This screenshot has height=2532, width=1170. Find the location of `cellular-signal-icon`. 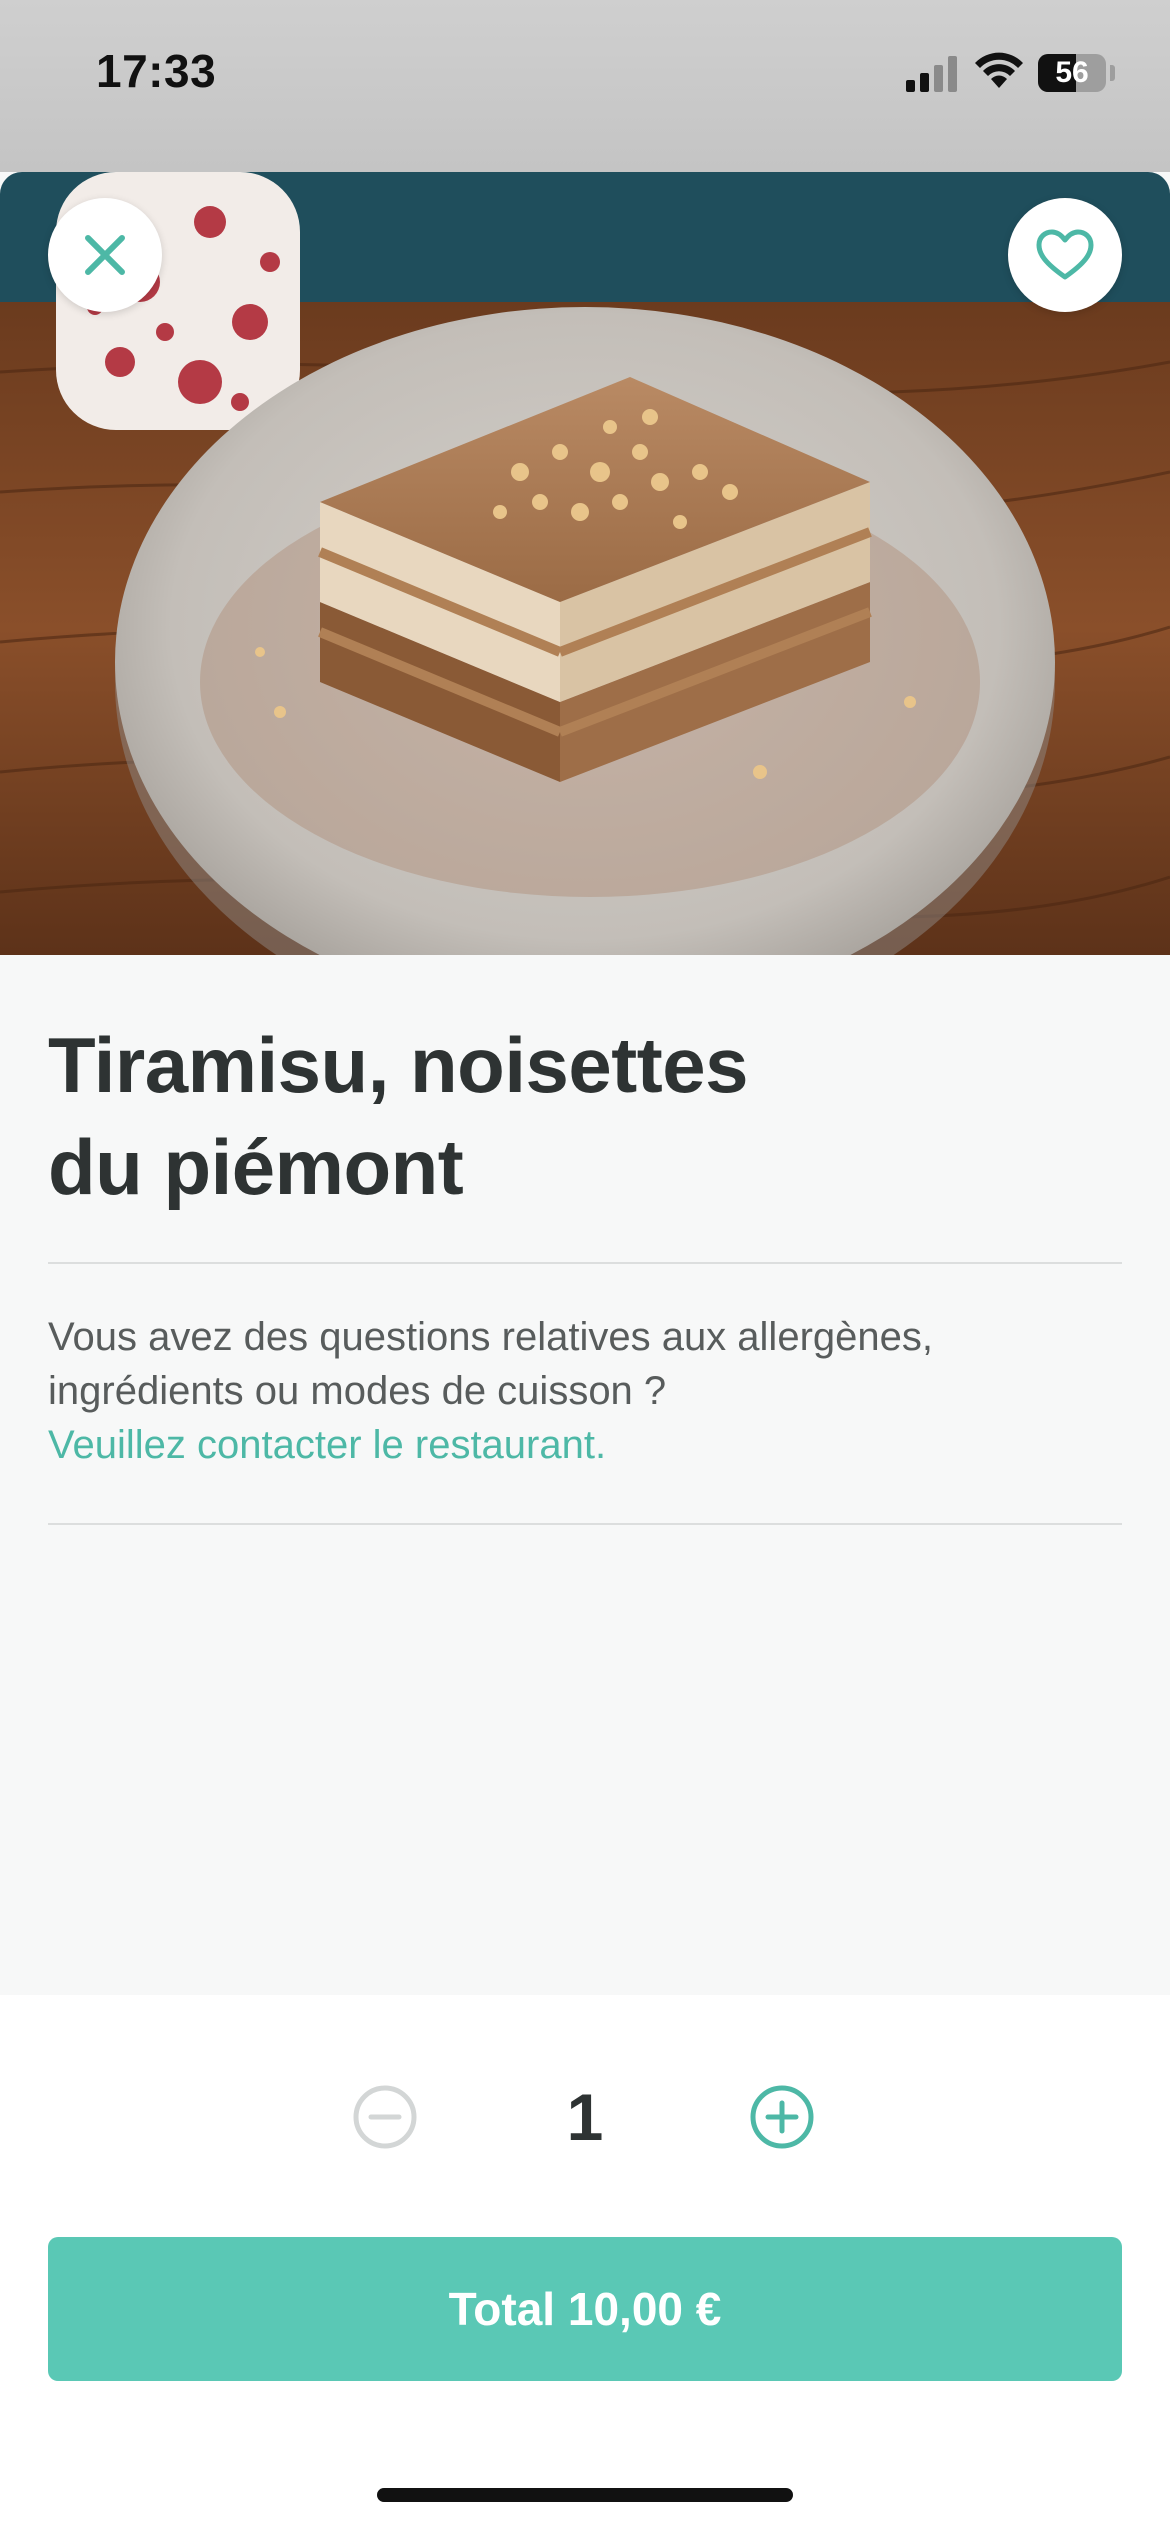

cellular-signal-icon is located at coordinates (932, 74).